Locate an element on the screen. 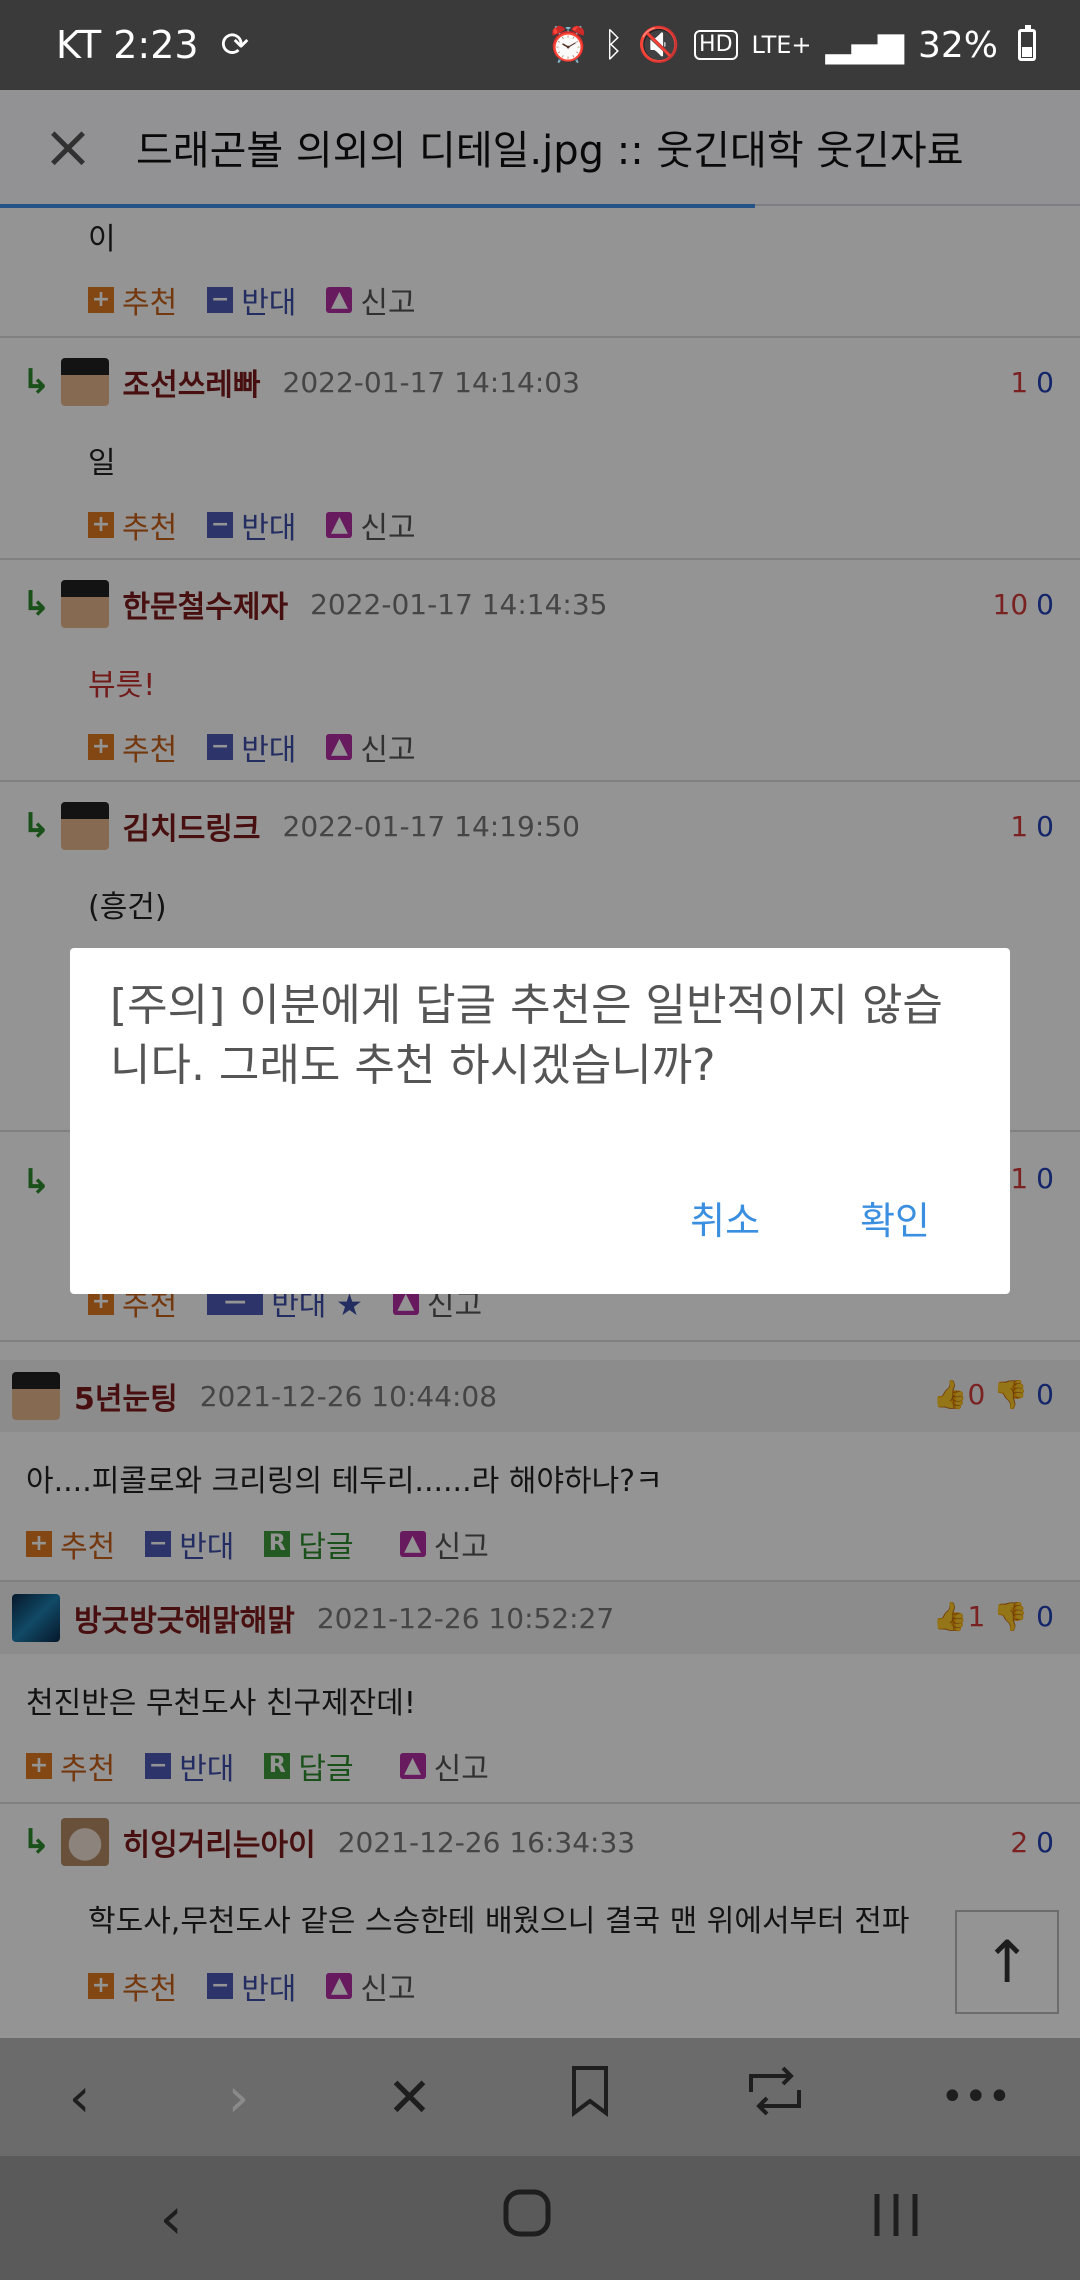  system-nav-bar: ‹ is located at coordinates (540, 2218).